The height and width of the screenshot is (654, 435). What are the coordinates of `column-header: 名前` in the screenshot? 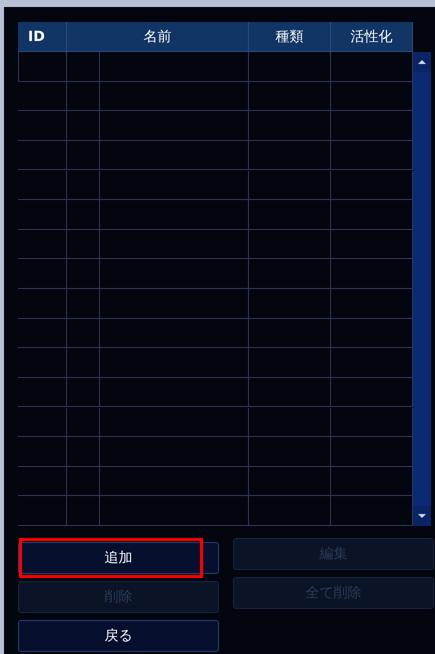 It's located at (158, 37).